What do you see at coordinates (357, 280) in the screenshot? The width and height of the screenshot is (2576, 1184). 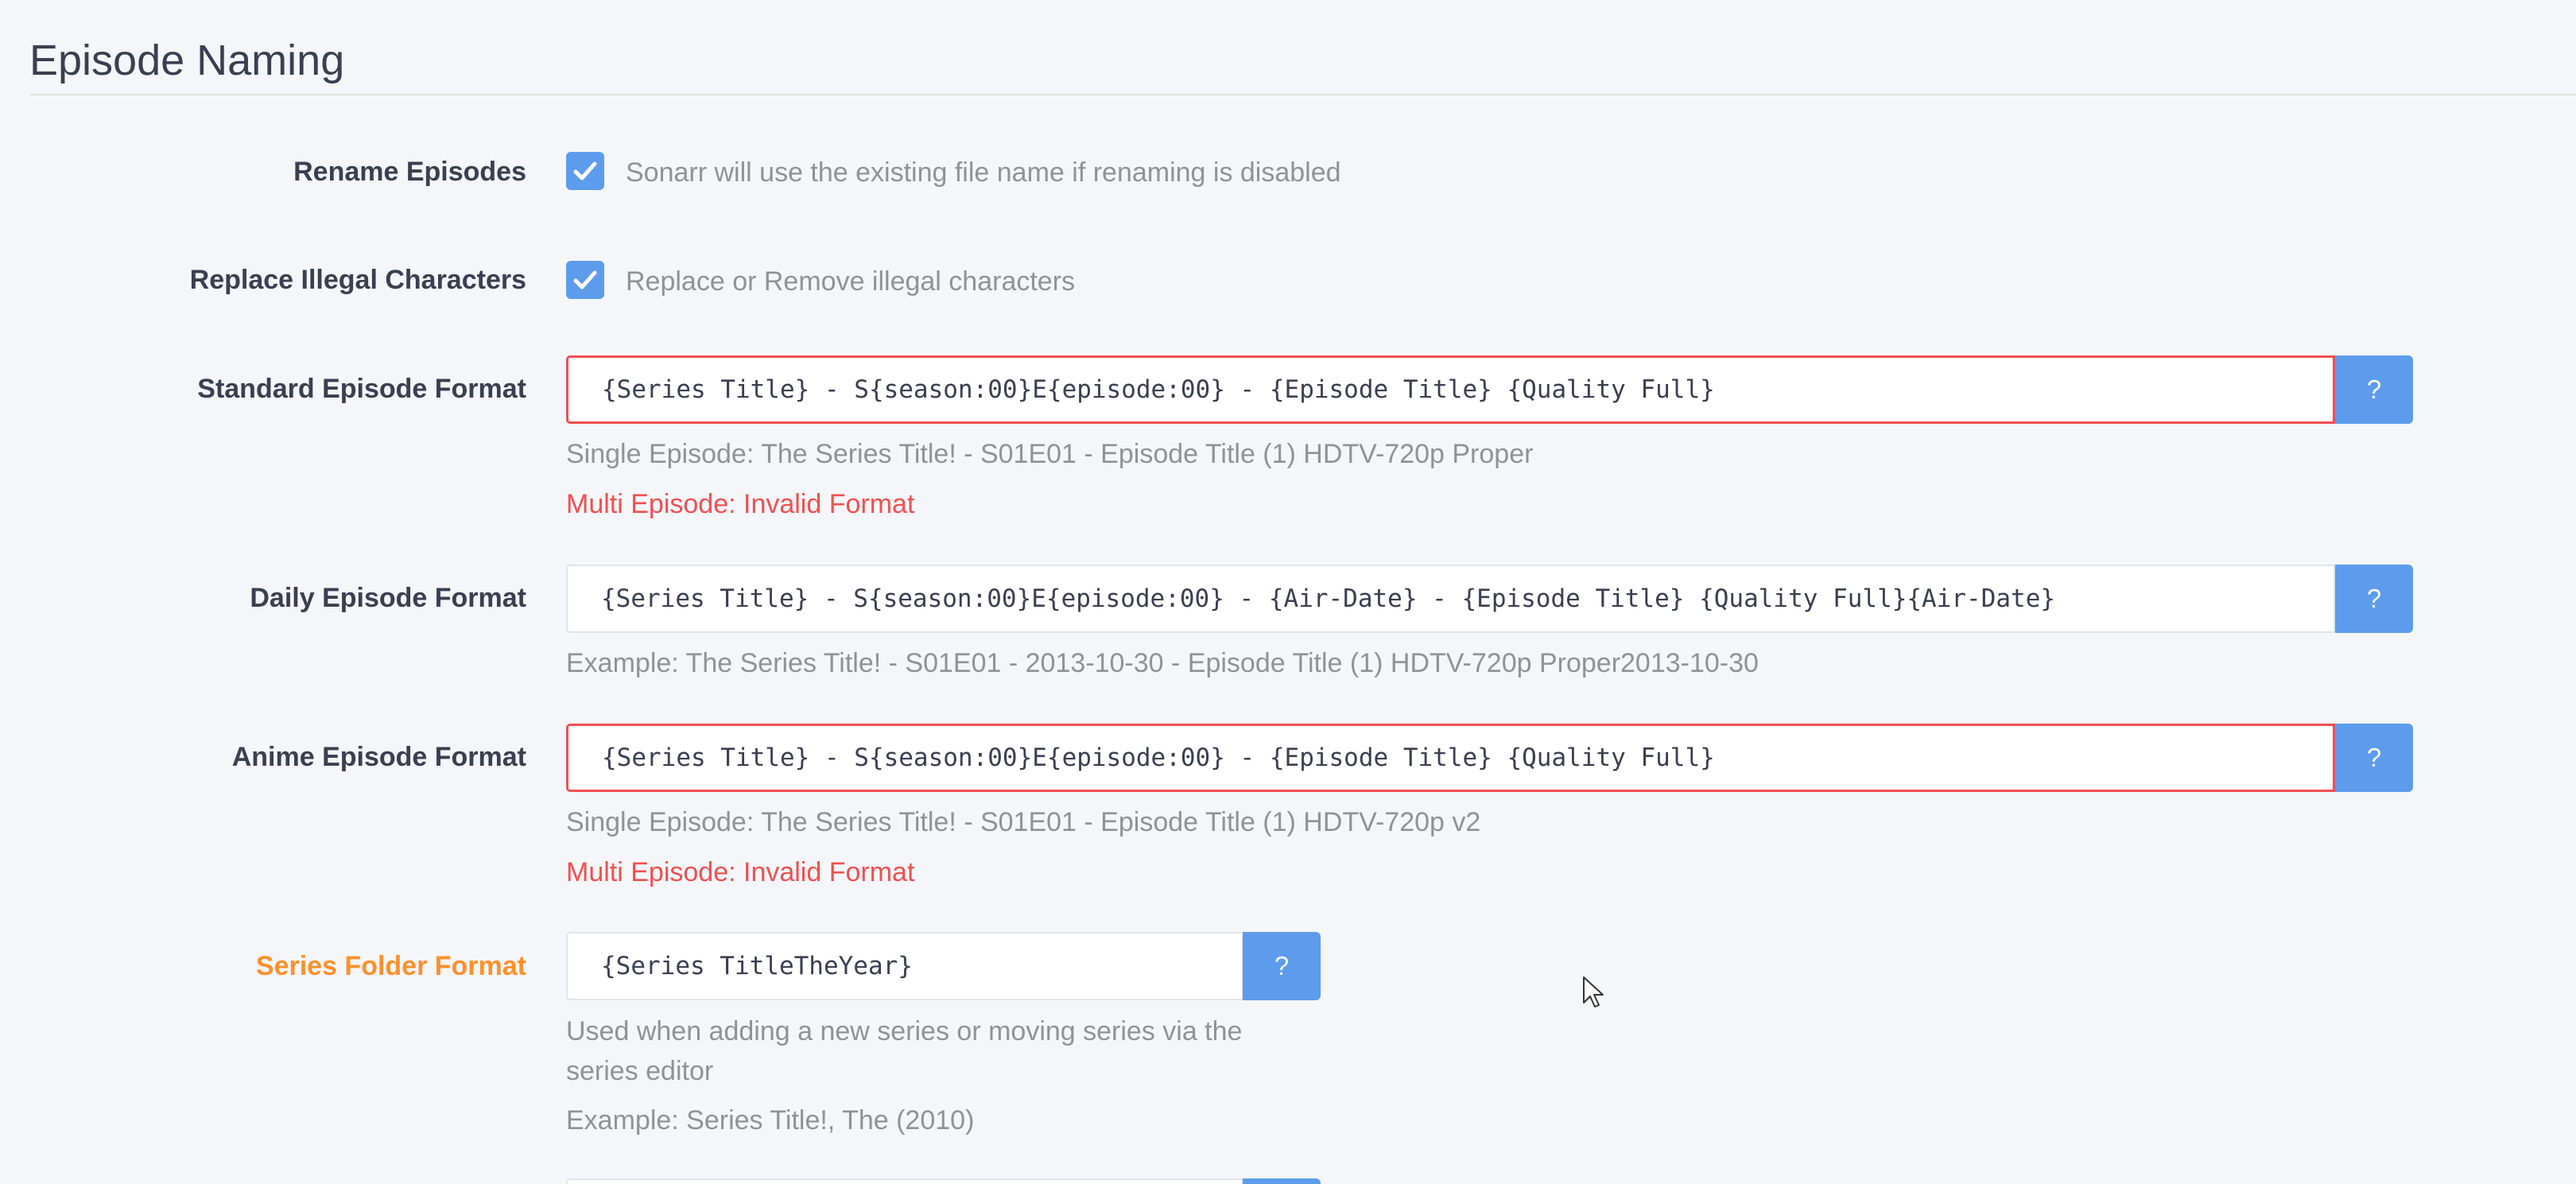 I see `replace-illegal-label: Replace Illegal Characters` at bounding box center [357, 280].